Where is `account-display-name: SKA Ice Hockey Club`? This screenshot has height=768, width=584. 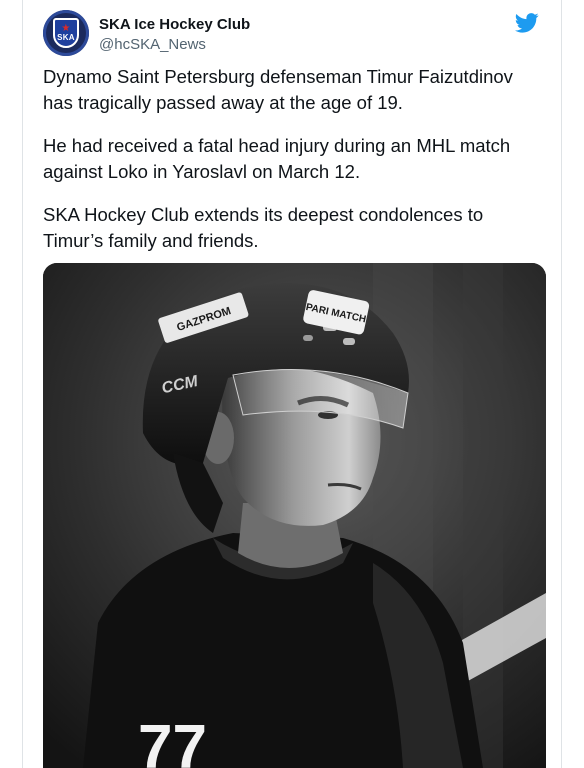
account-display-name: SKA Ice Hockey Club is located at coordinates (174, 24).